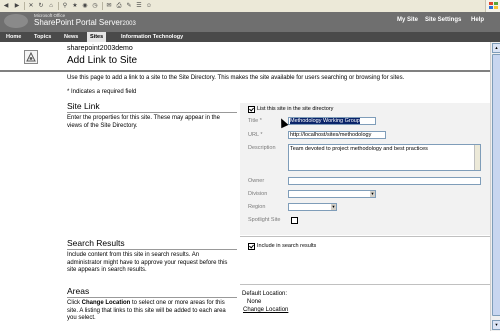 The height and width of the screenshot is (331, 500). Describe the element at coordinates (152, 37) in the screenshot. I see `nav-information-technology: Information Technology` at that location.